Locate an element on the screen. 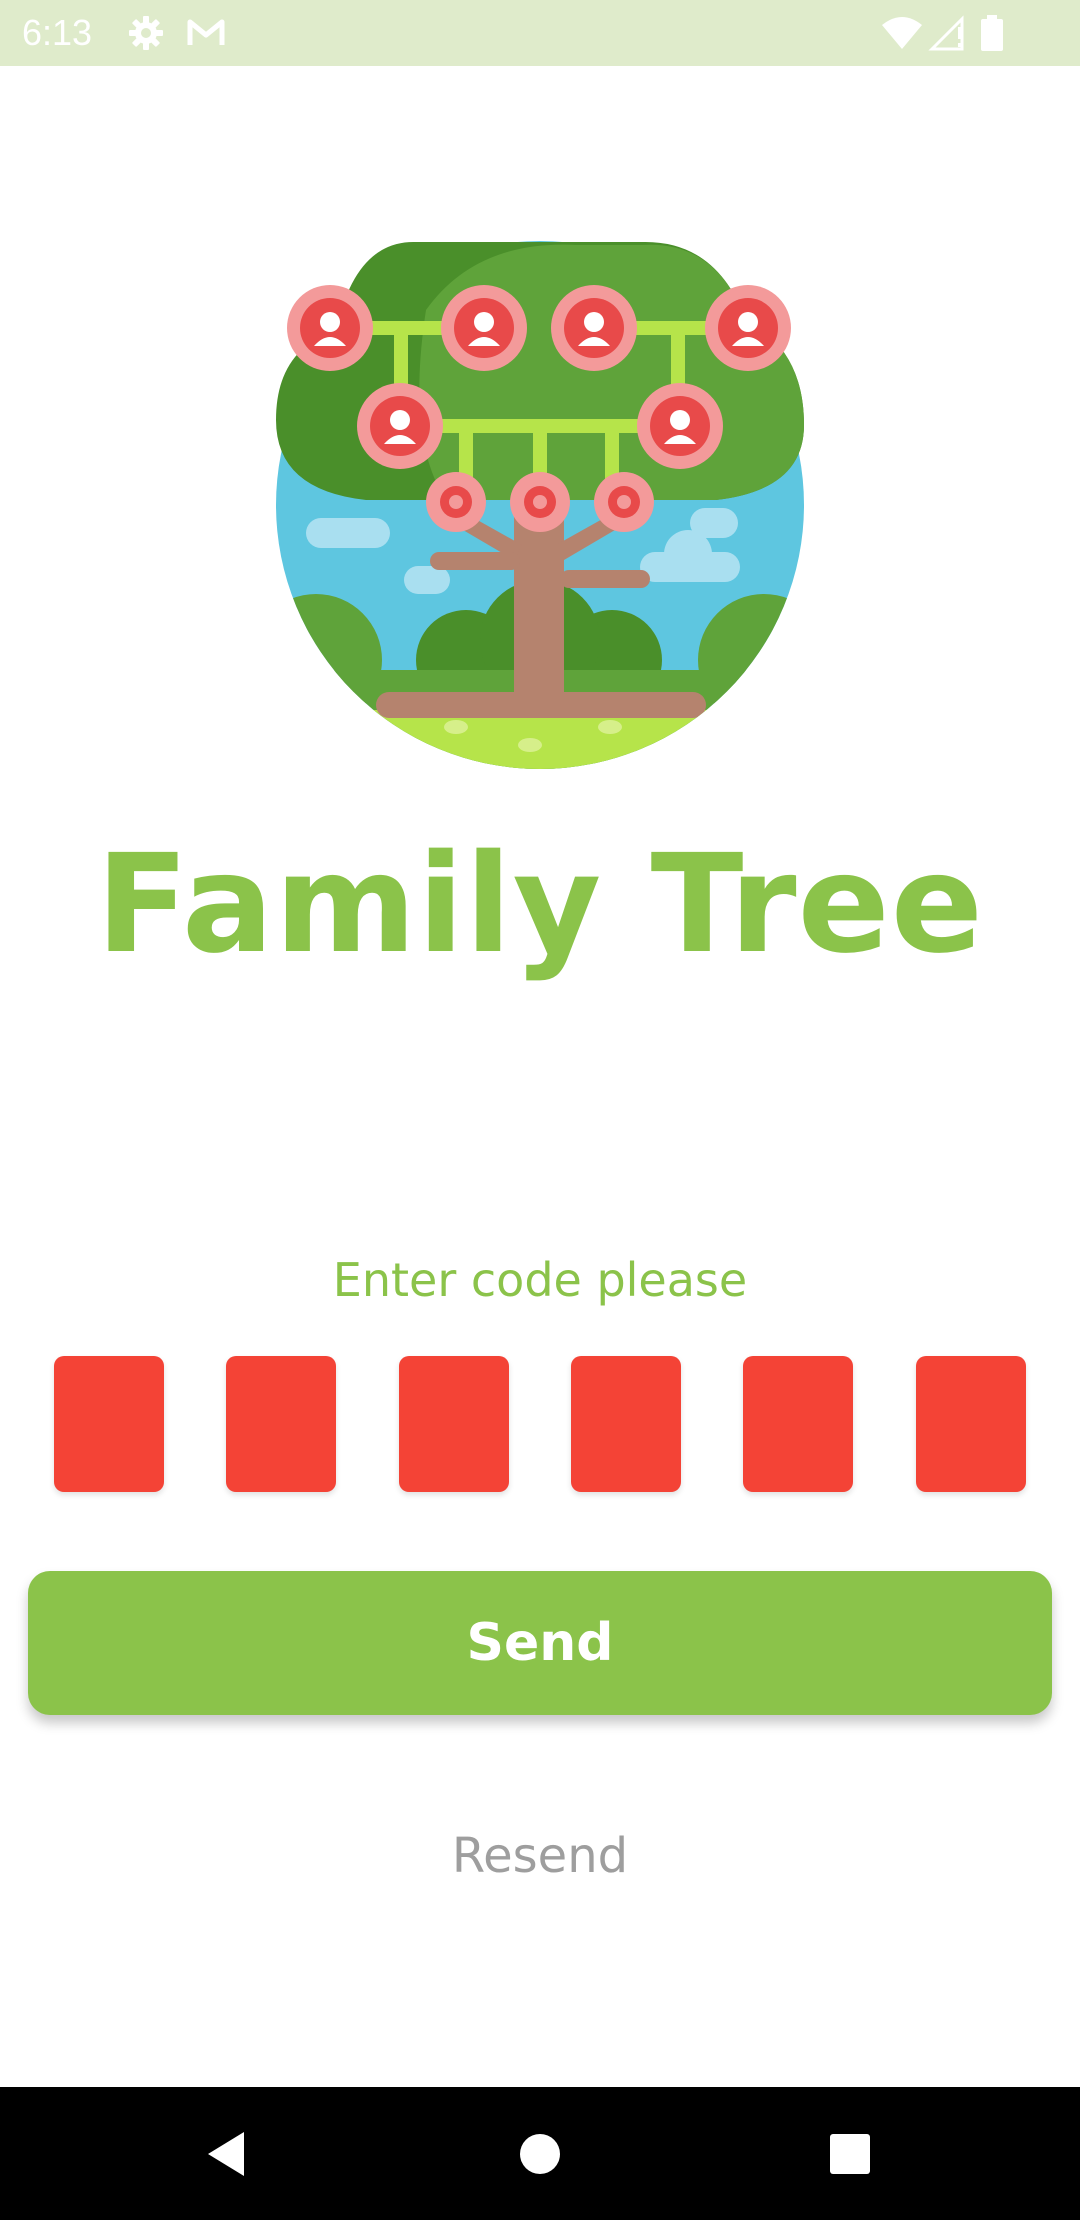 This screenshot has height=2220, width=1080. signal-icon is located at coordinates (948, 33).